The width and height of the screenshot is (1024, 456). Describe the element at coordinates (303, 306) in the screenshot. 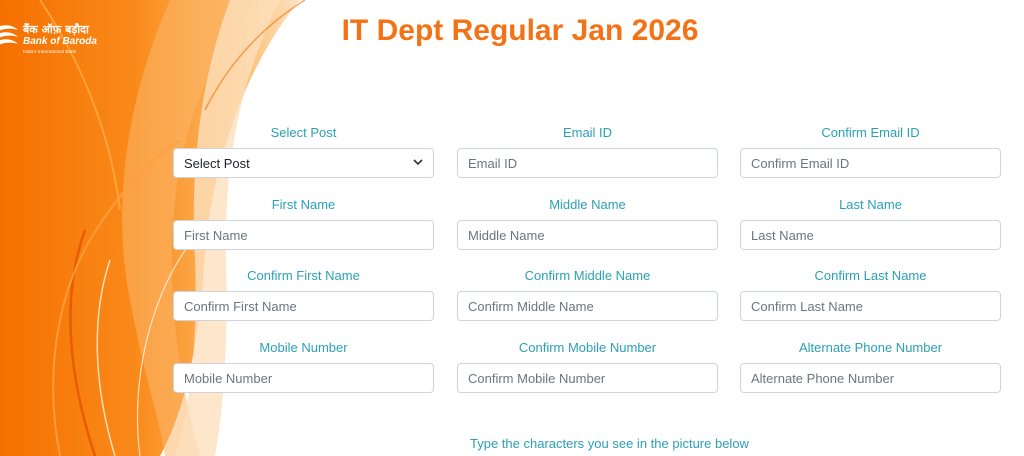

I see `confirm-first-name-field` at that location.